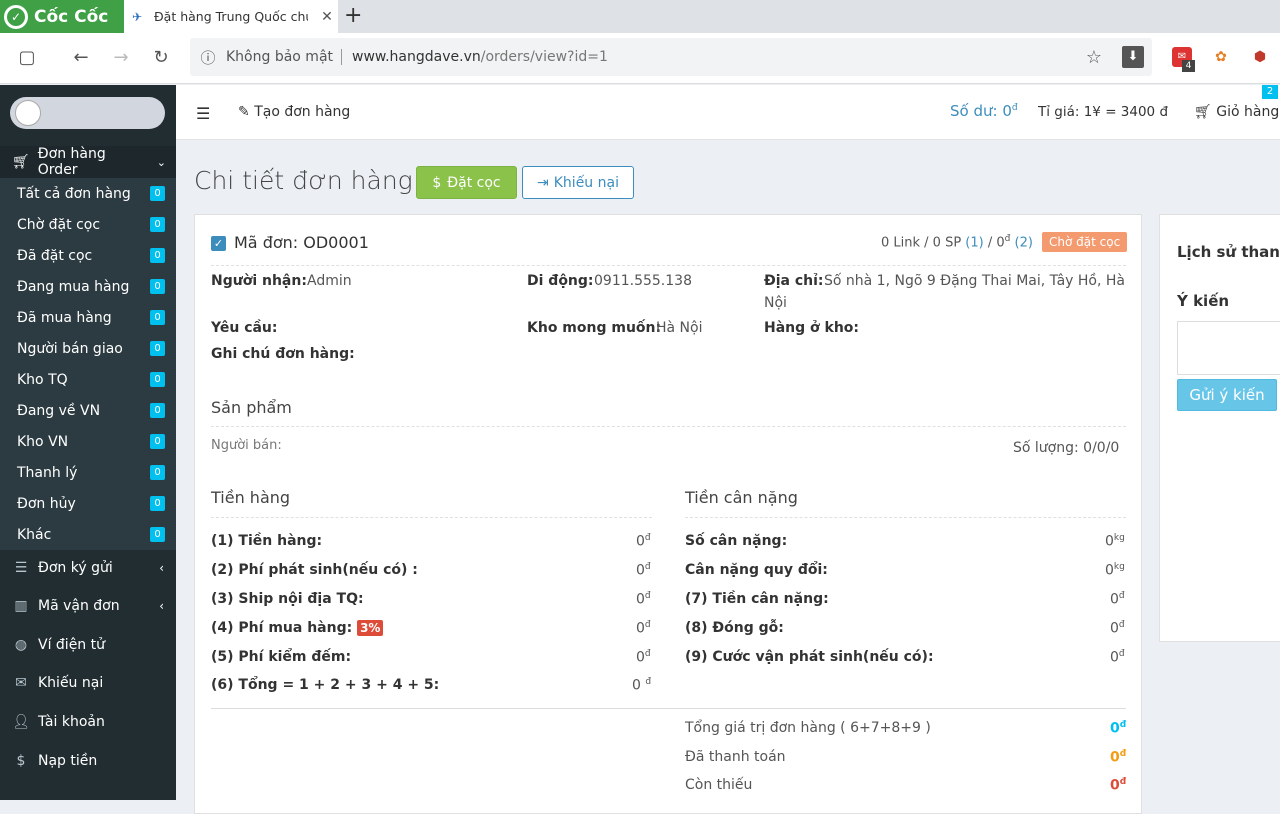  I want to click on user-panel, so click(87, 113).